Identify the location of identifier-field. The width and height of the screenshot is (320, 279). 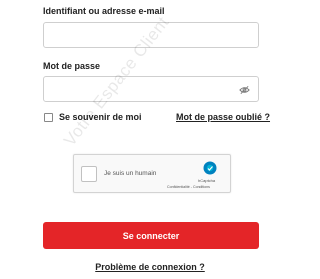
(151, 35).